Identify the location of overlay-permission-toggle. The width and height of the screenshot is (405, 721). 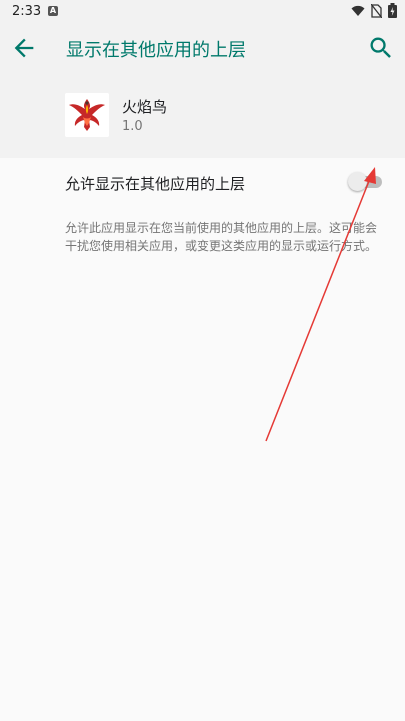
(366, 182).